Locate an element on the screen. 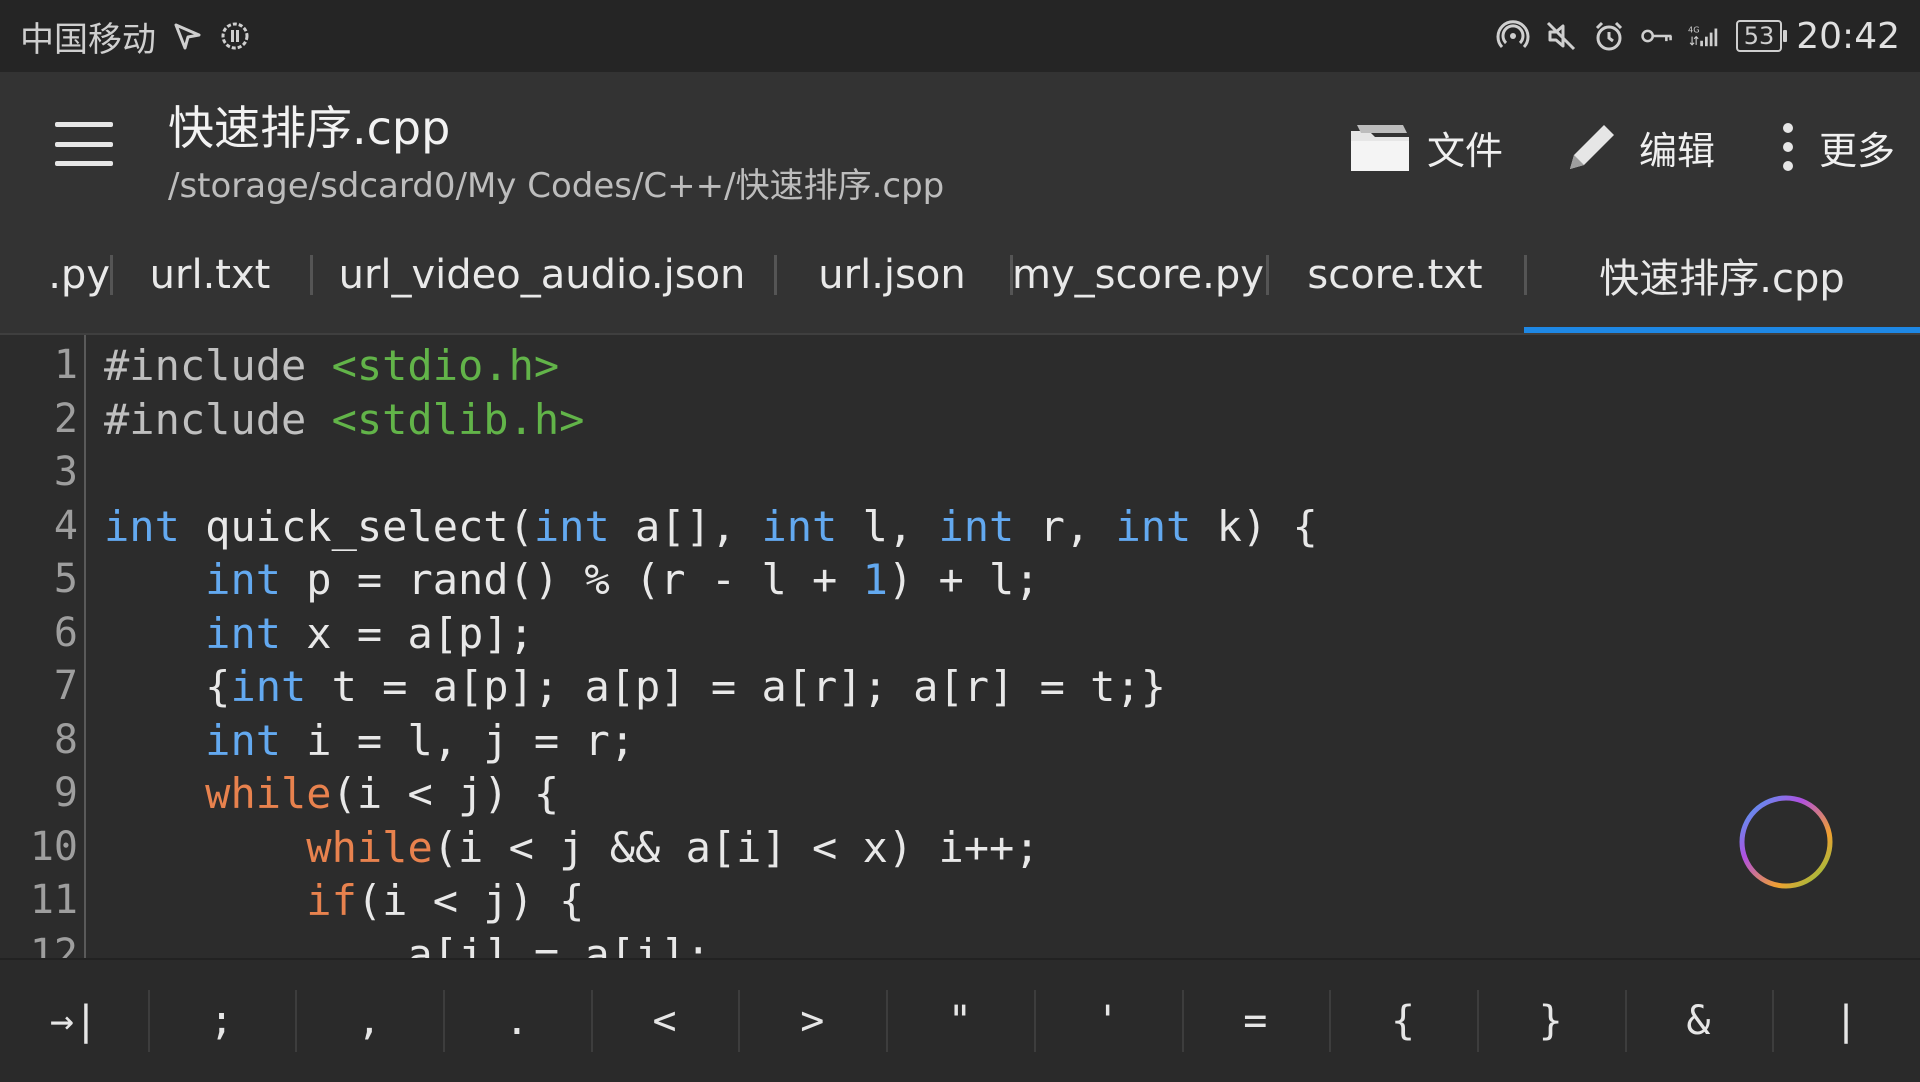 The image size is (1920, 1082). code-token: k) { is located at coordinates (1254, 526).